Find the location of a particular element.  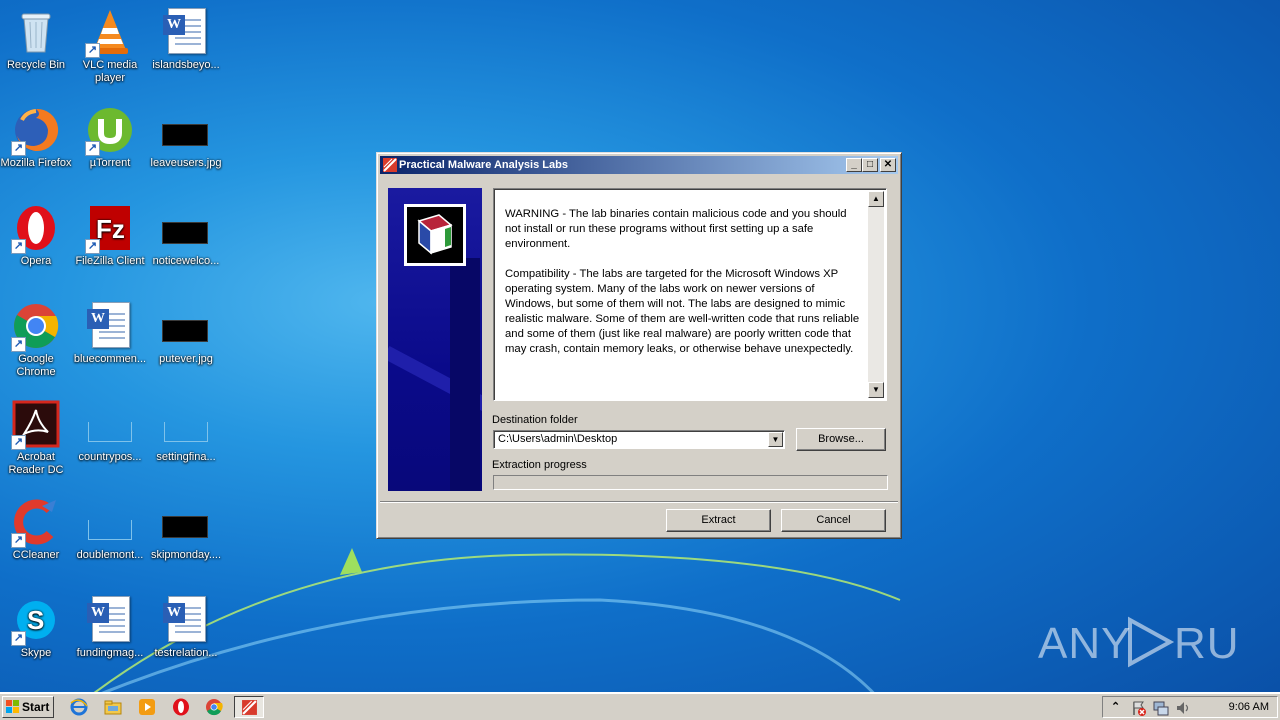

desktop-icon-ccleaner: ↗ CCleaner is located at coordinates (37, 540).